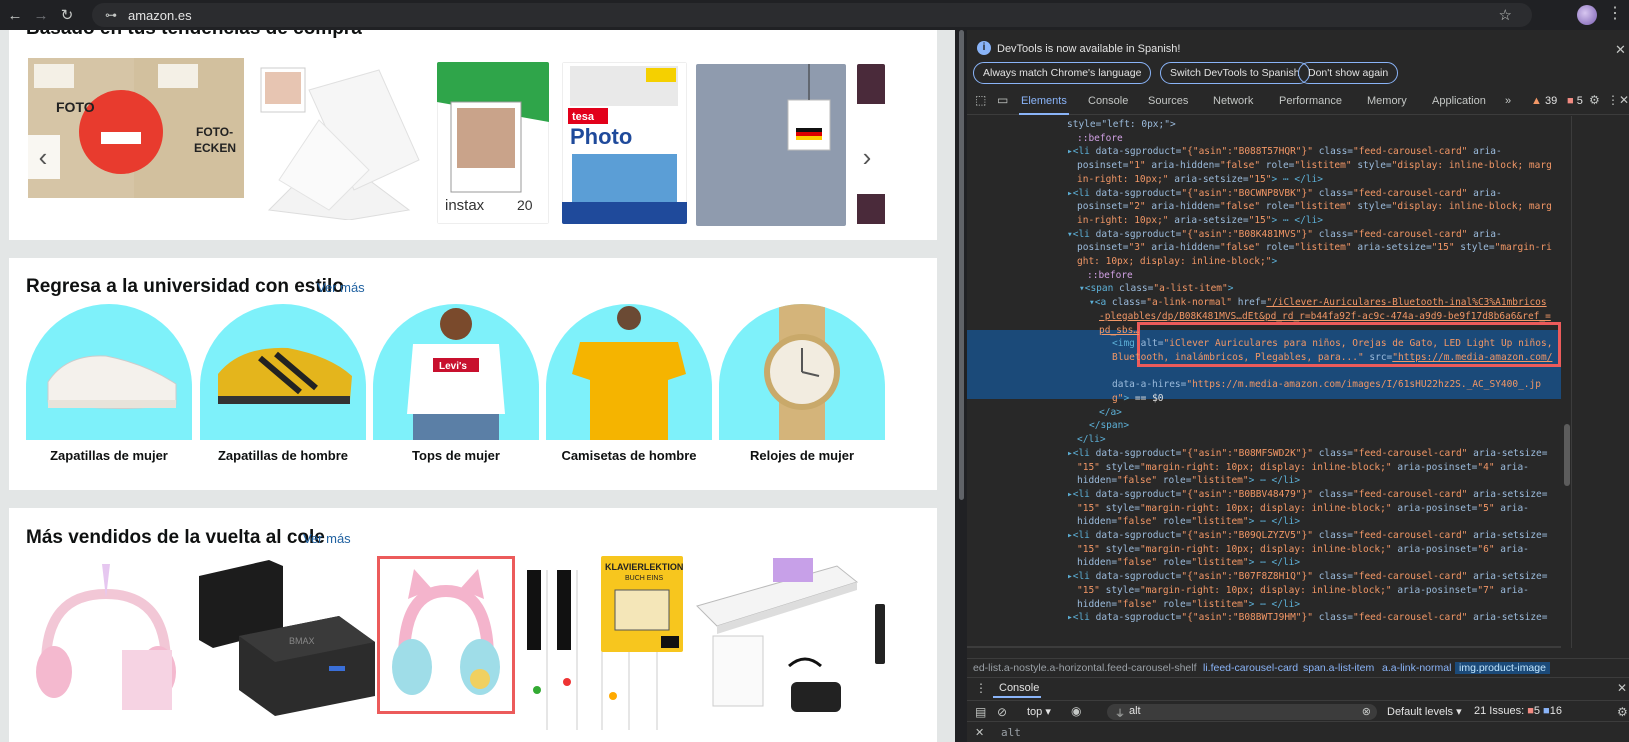  I want to click on errors-badge: ■ 5, so click(1575, 101).